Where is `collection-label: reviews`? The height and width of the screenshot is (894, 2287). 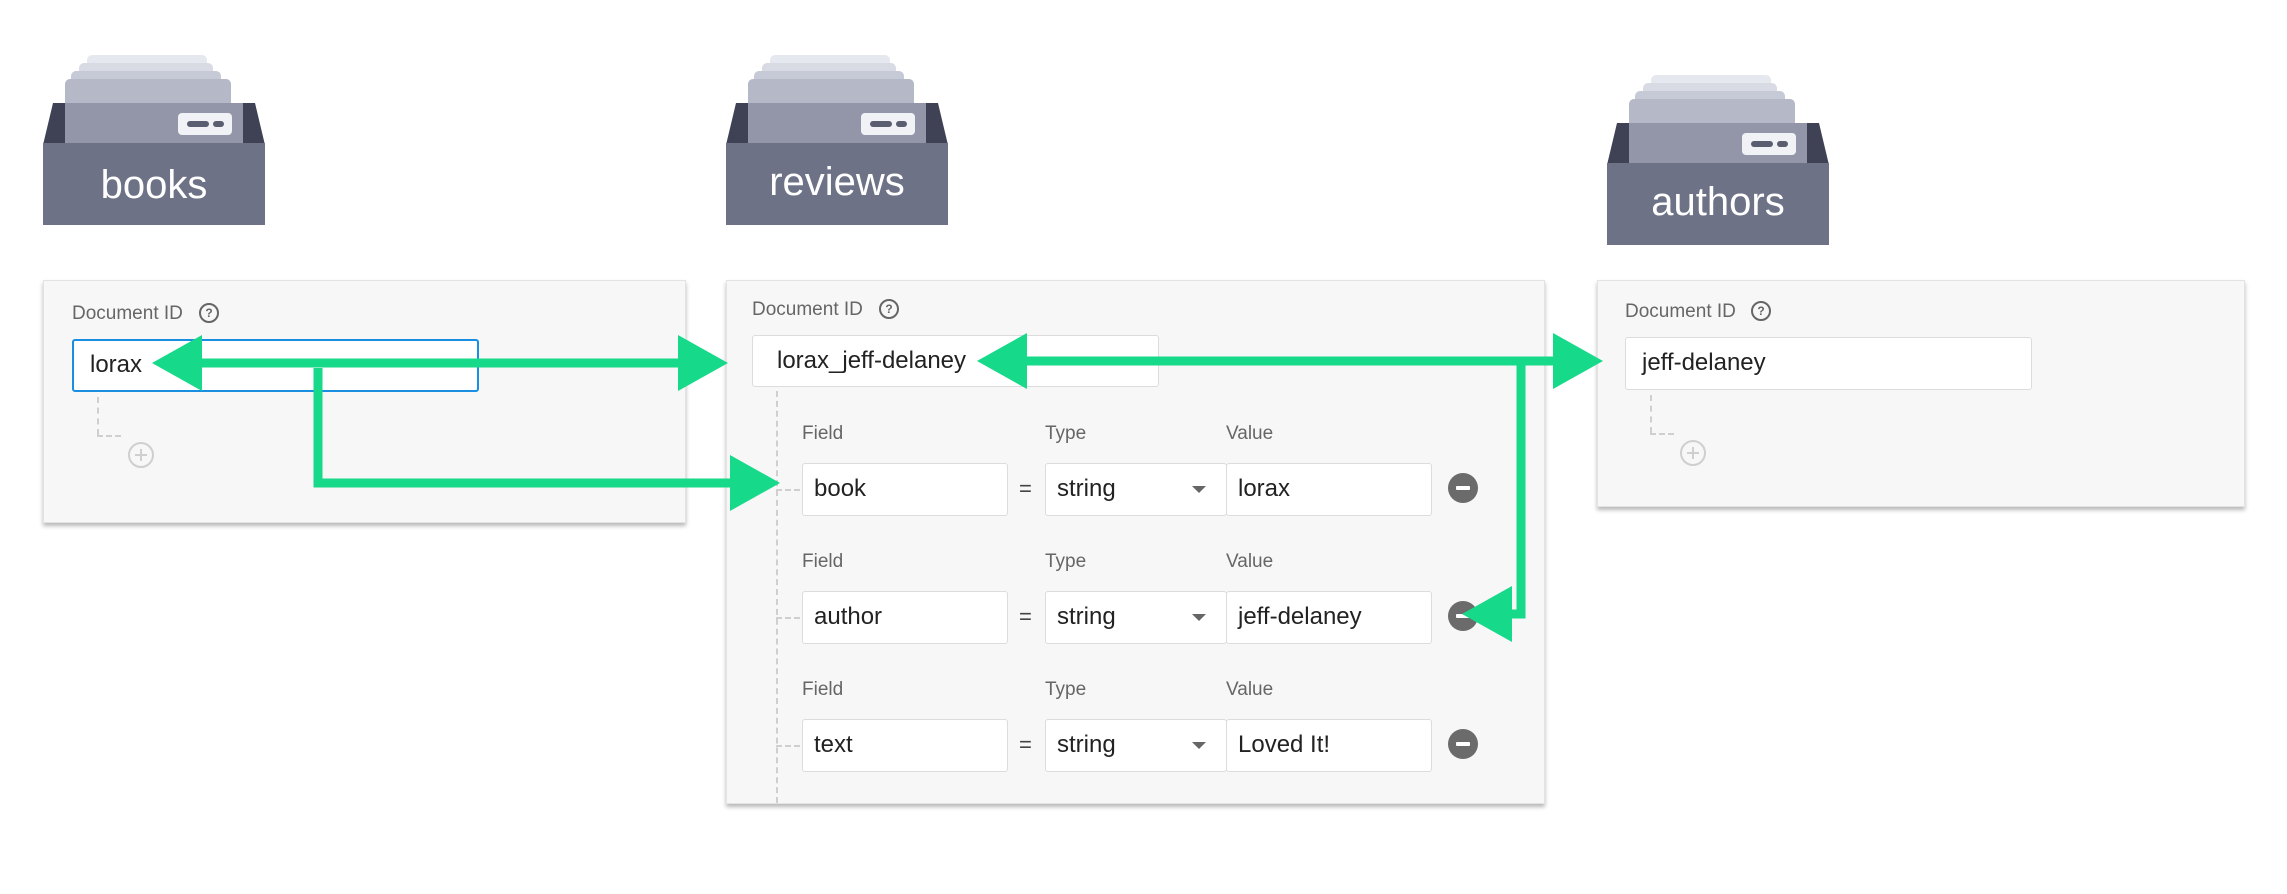
collection-label: reviews is located at coordinates (837, 182).